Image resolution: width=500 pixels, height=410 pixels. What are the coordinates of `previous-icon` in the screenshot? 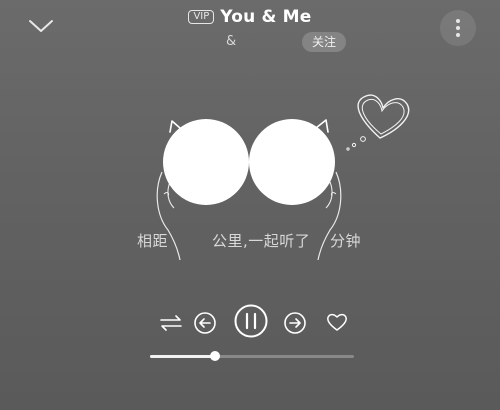 It's located at (205, 323).